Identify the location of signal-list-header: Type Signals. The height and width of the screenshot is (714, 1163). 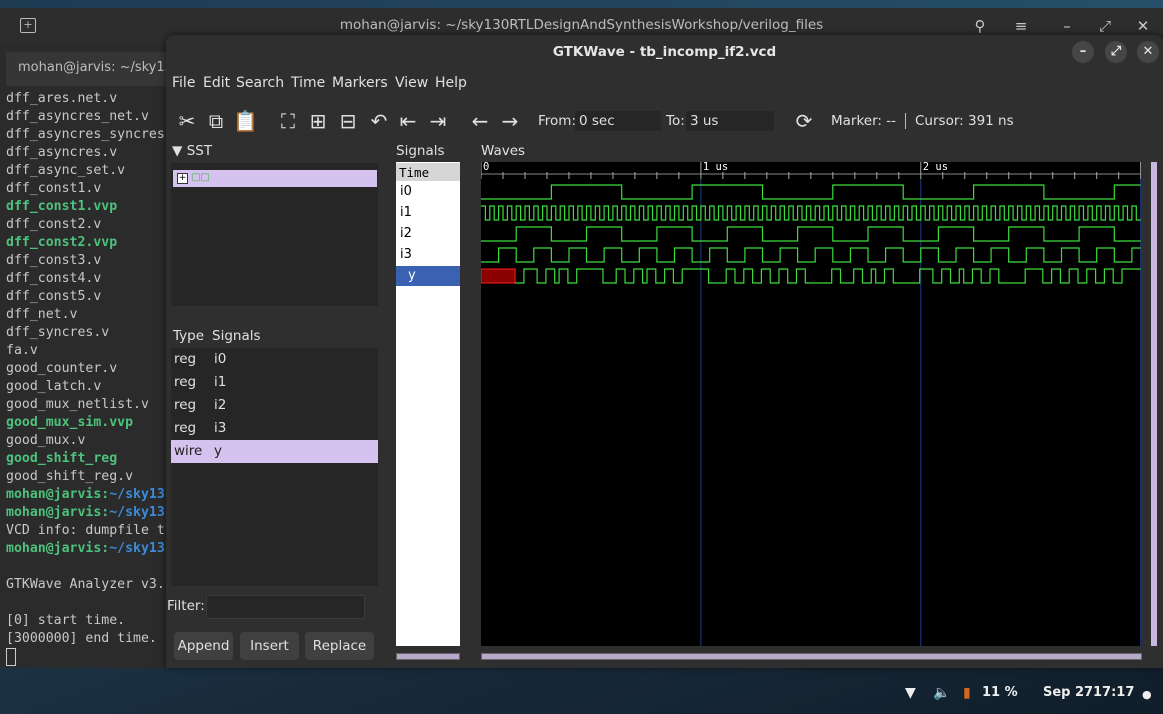
(217, 336).